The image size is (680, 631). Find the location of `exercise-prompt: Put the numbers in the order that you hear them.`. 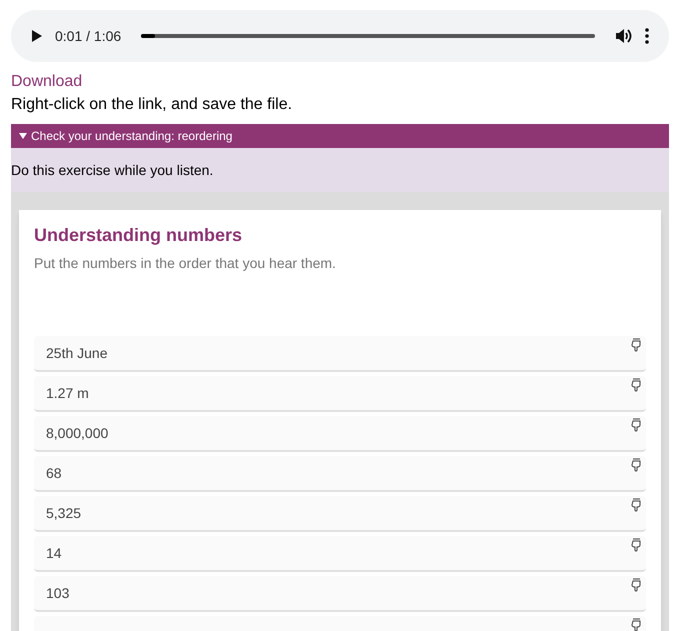

exercise-prompt: Put the numbers in the order that you hear them. is located at coordinates (185, 263).